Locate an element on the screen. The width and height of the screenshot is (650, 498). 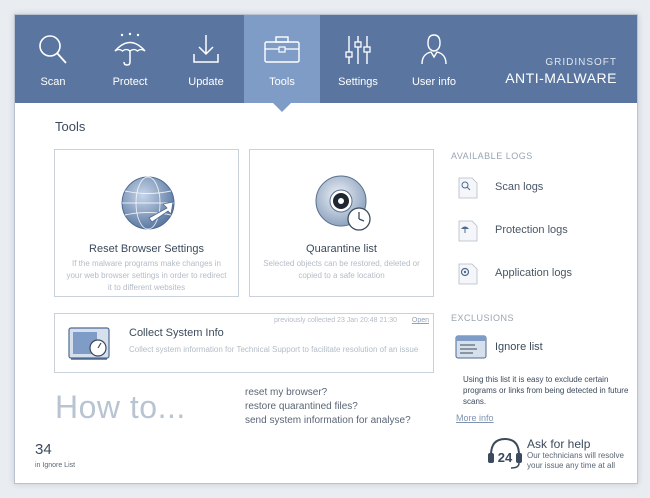
nav-tools: Tools is located at coordinates (282, 63).